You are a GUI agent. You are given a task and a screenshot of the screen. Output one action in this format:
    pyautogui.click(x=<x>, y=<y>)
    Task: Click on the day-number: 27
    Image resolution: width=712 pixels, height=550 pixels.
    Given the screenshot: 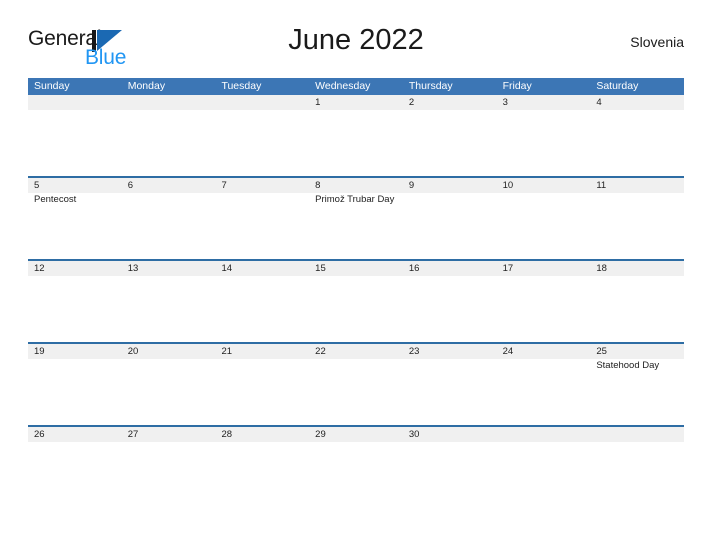 What is the action you would take?
    pyautogui.click(x=169, y=434)
    